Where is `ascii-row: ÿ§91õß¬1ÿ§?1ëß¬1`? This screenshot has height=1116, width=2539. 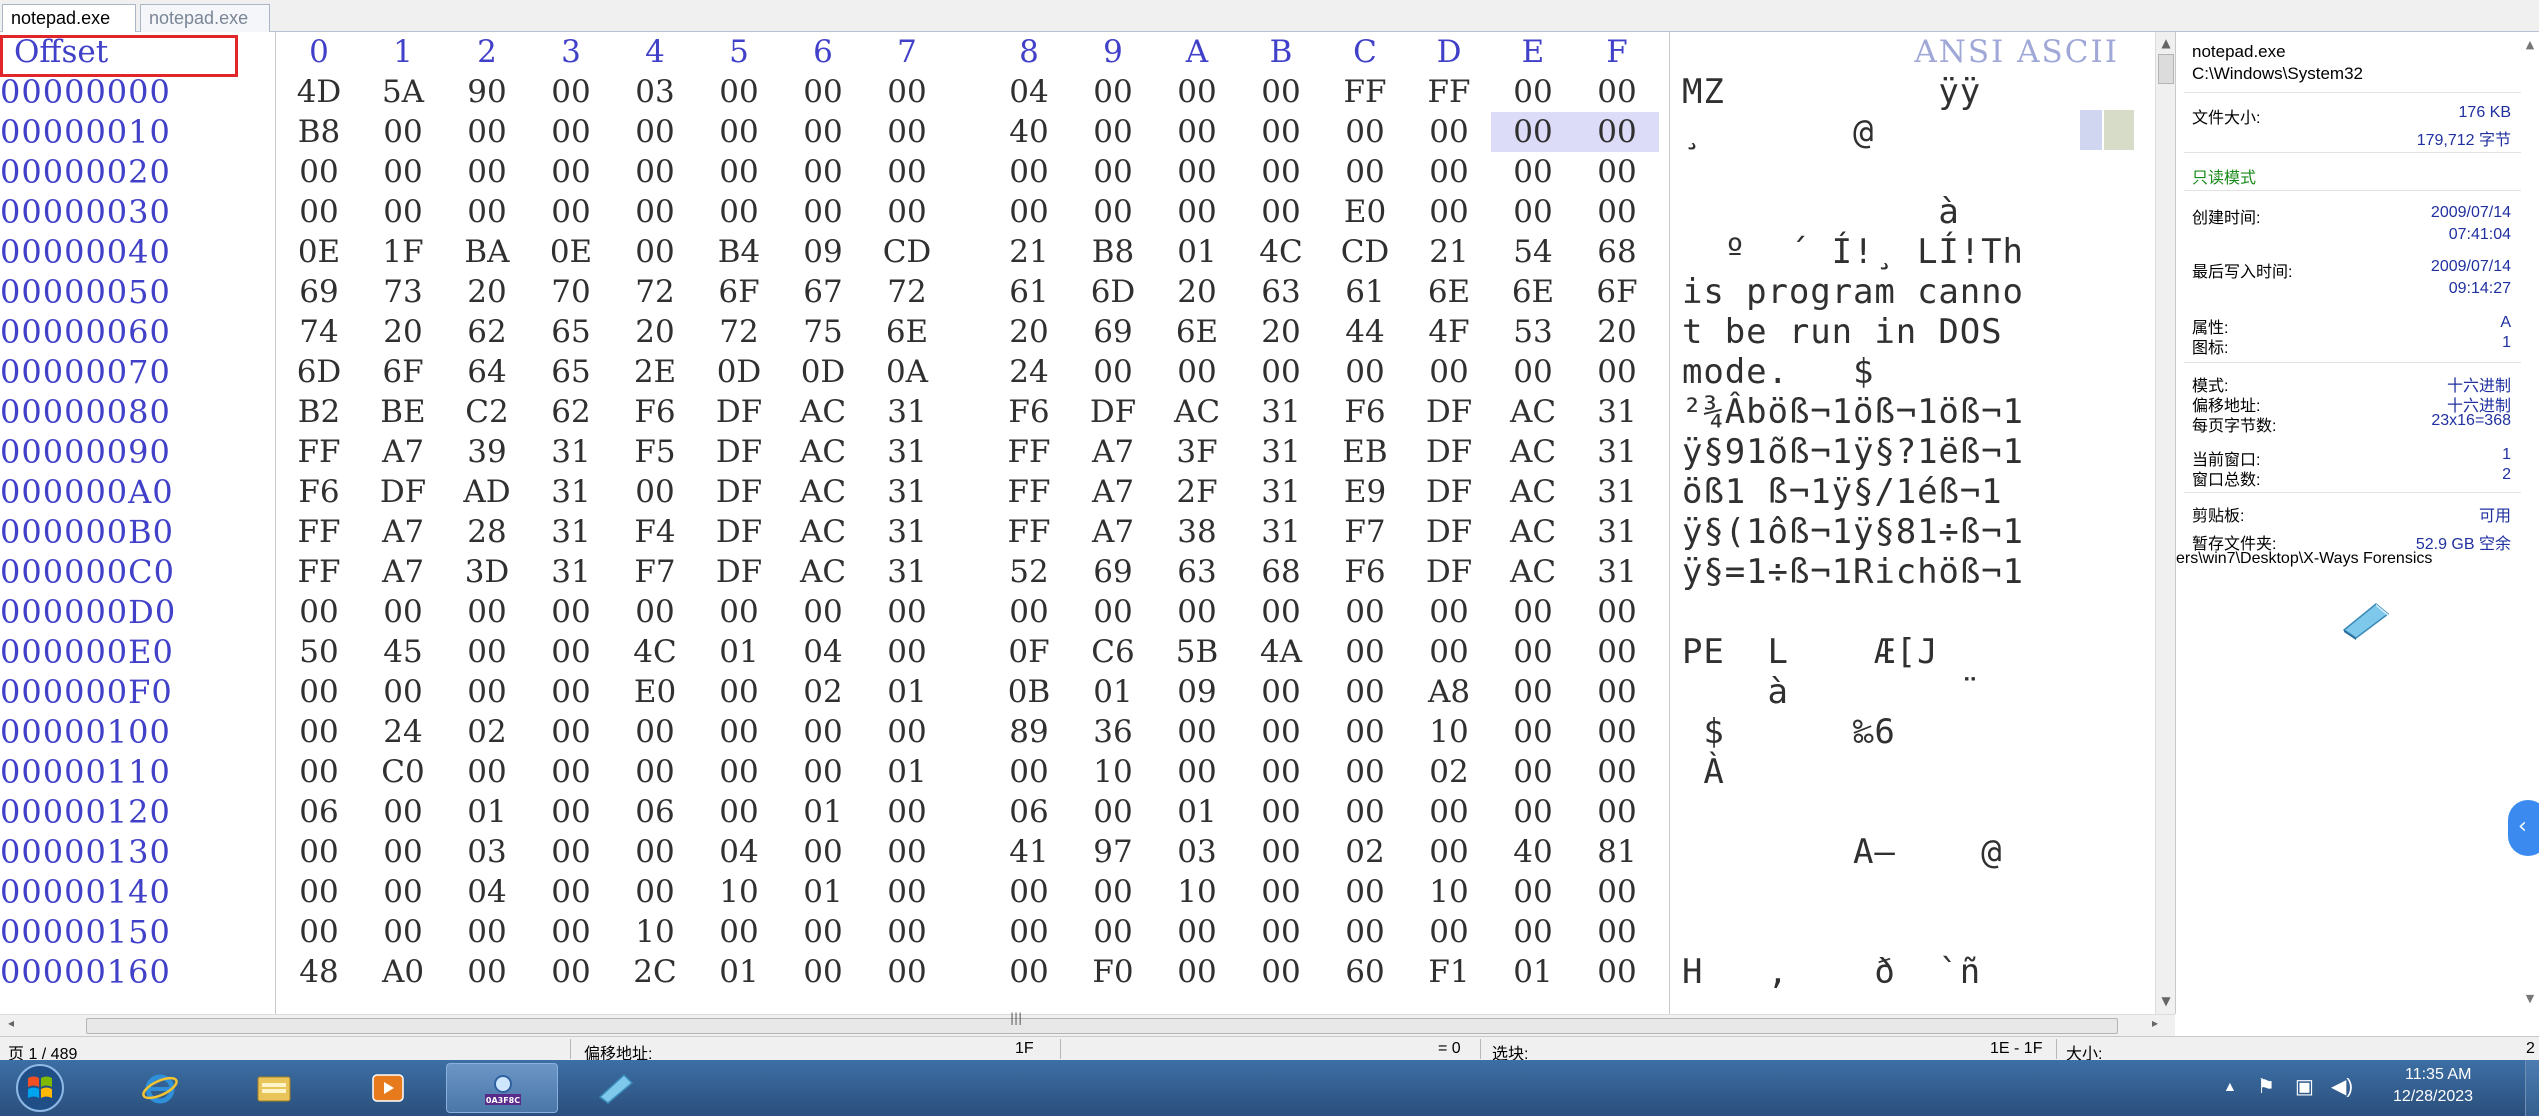
ascii-row: ÿ§91õß¬1ÿ§?1ëß¬1 is located at coordinates (1853, 452).